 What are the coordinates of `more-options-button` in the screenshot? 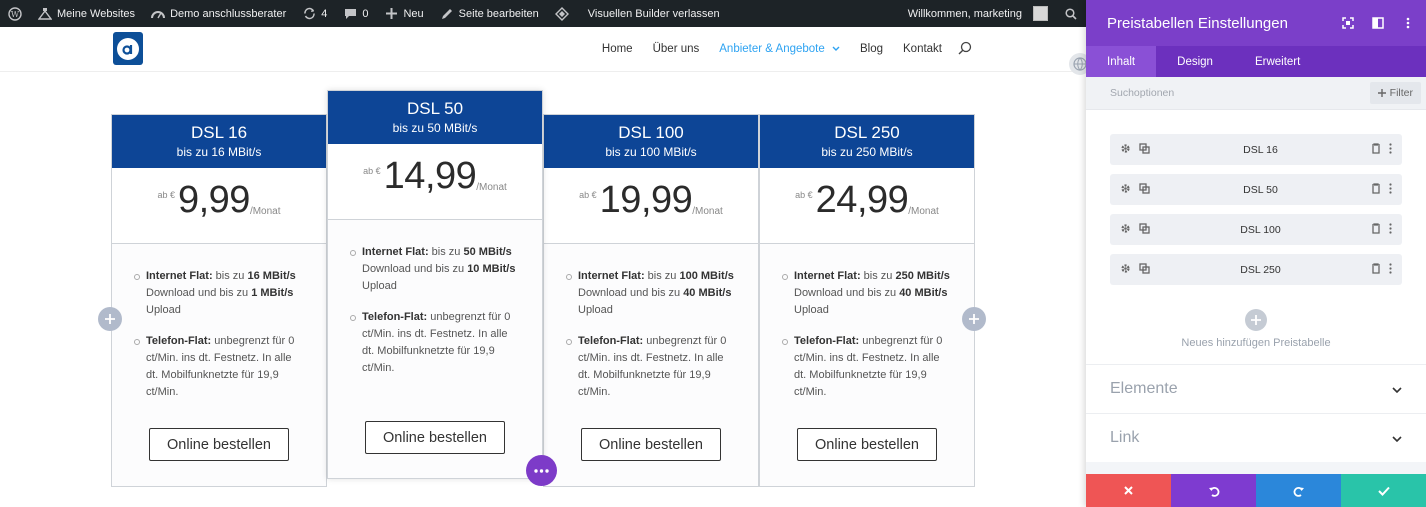 It's located at (541, 470).